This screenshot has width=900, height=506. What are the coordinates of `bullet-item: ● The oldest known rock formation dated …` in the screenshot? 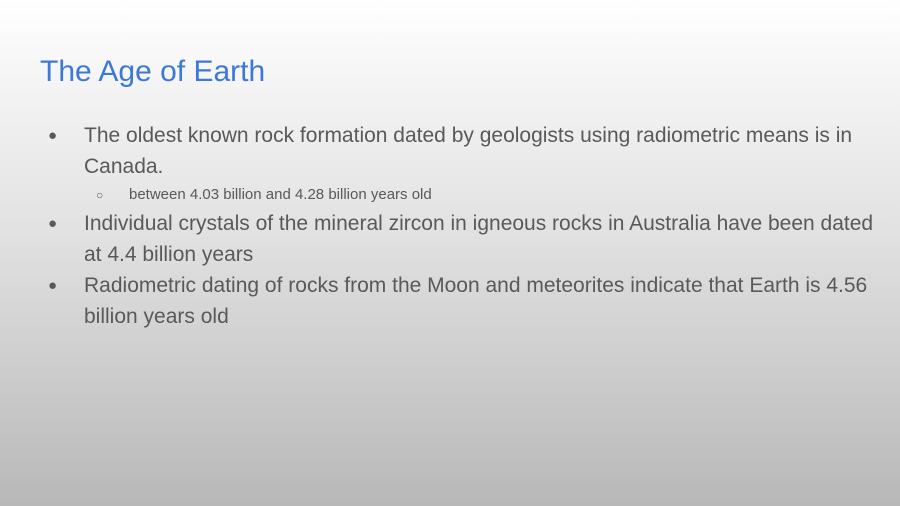 It's located at (463, 151).